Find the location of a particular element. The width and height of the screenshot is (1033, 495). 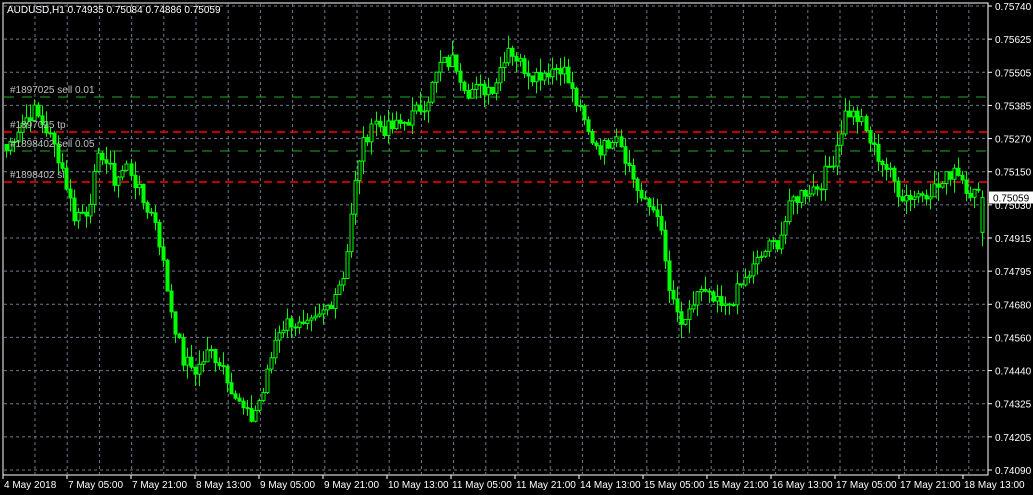

price-tick-label: 0.75150 is located at coordinates (1013, 173).